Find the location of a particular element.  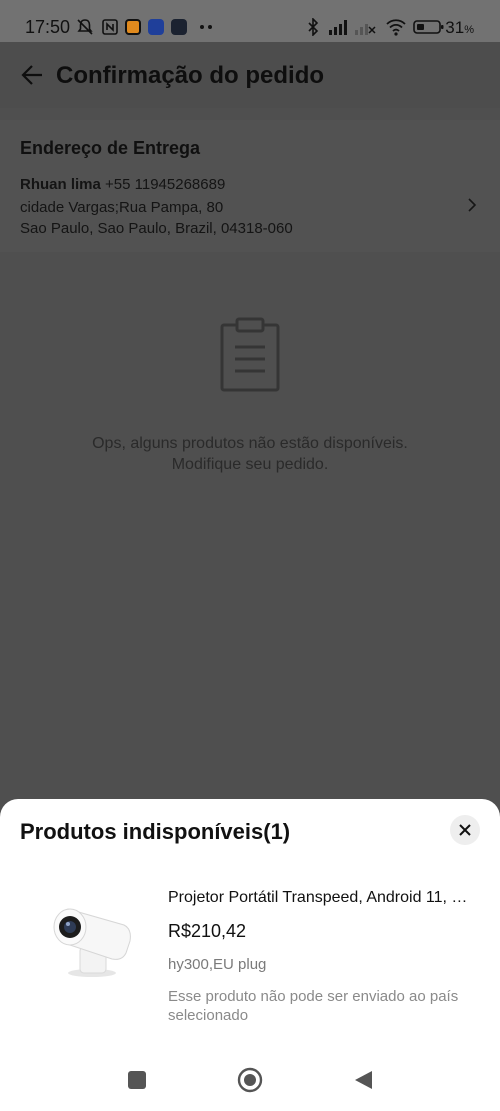

recipient-name: Rhuan lima is located at coordinates (60, 184).